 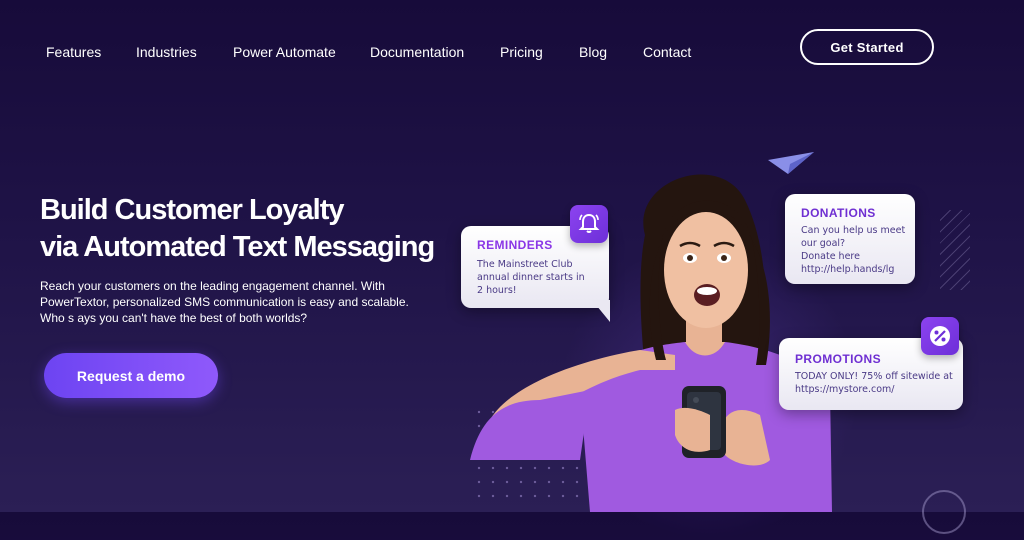 I want to click on ring-decoration, so click(x=944, y=512).